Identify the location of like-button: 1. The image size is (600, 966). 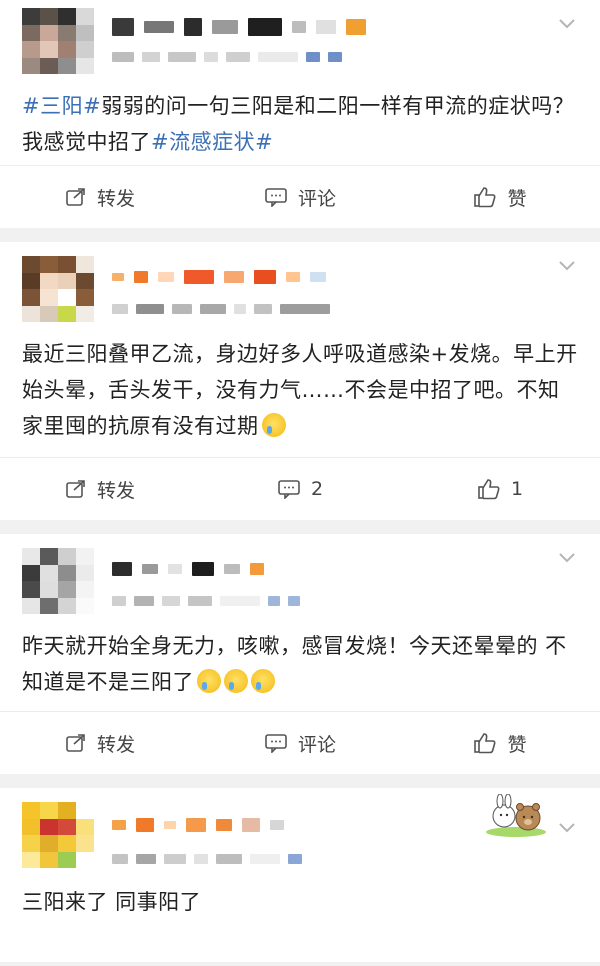
(500, 489).